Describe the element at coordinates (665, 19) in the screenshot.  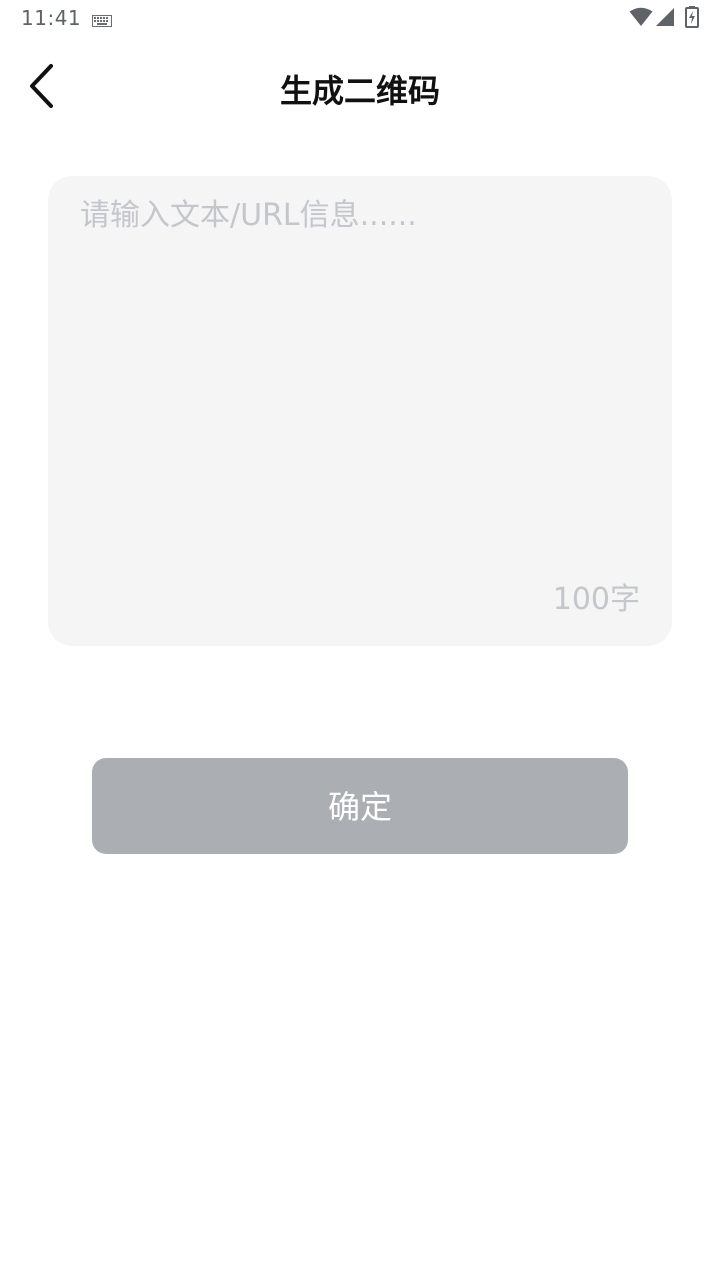
I see `cell-signal-icon` at that location.